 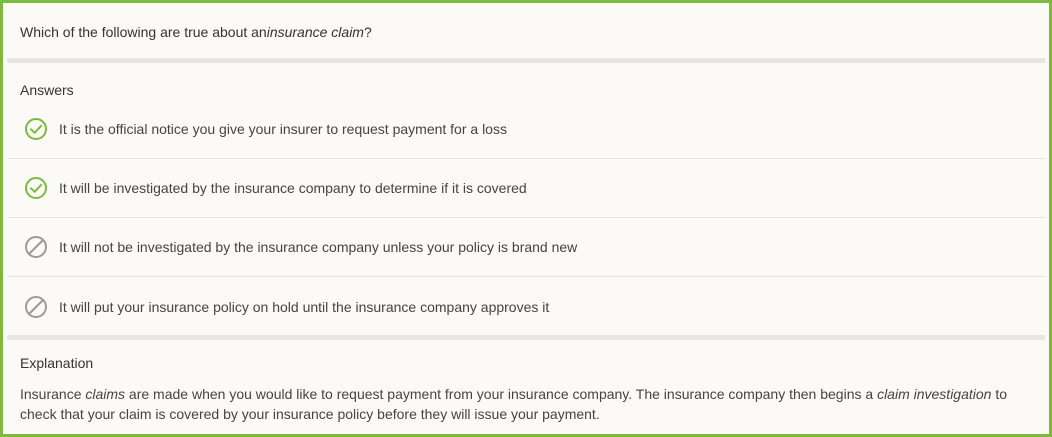 What do you see at coordinates (934, 394) in the screenshot?
I see `explanation-term: claim investigation` at bounding box center [934, 394].